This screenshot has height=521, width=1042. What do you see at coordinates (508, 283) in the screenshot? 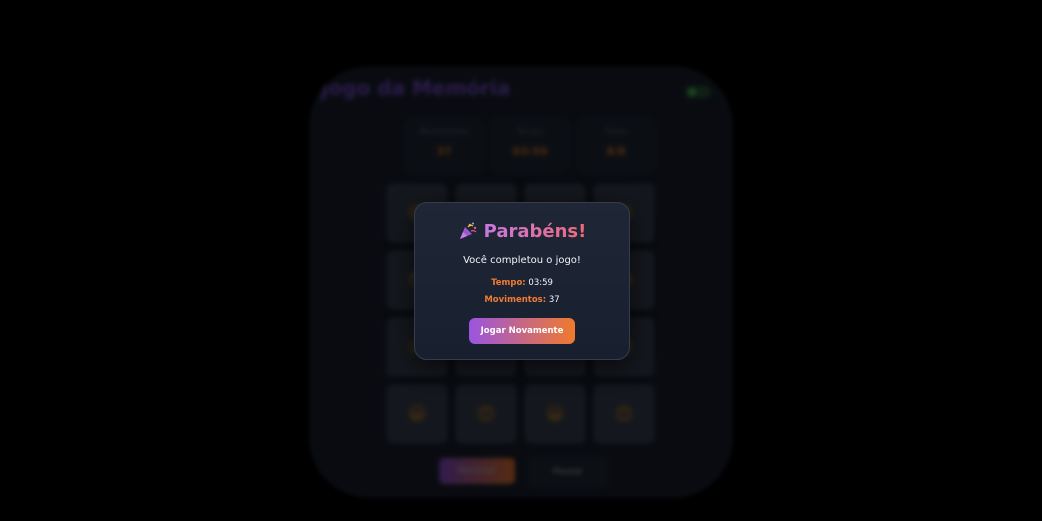
I see `time-label: Tempo:` at bounding box center [508, 283].